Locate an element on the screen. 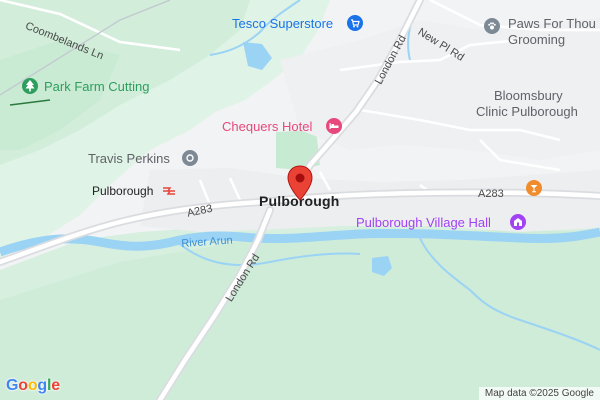 The height and width of the screenshot is (400, 600). map-attribution: Map data ©2025 Google is located at coordinates (539, 393).